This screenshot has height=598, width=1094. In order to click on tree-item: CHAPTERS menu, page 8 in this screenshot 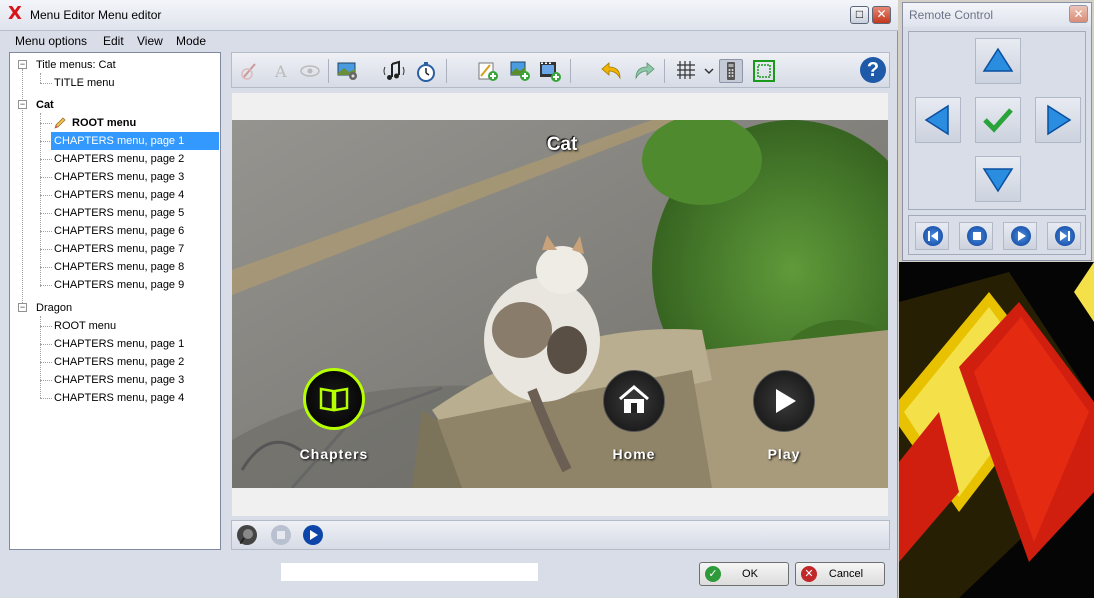, I will do `click(119, 267)`.